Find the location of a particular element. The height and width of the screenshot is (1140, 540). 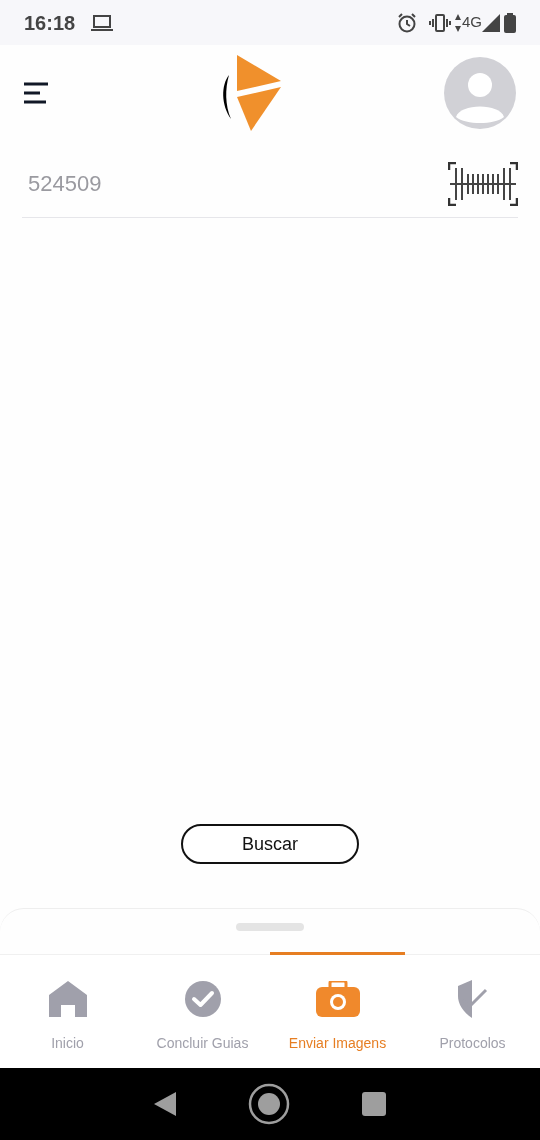

sheet-handle is located at coordinates (270, 927).